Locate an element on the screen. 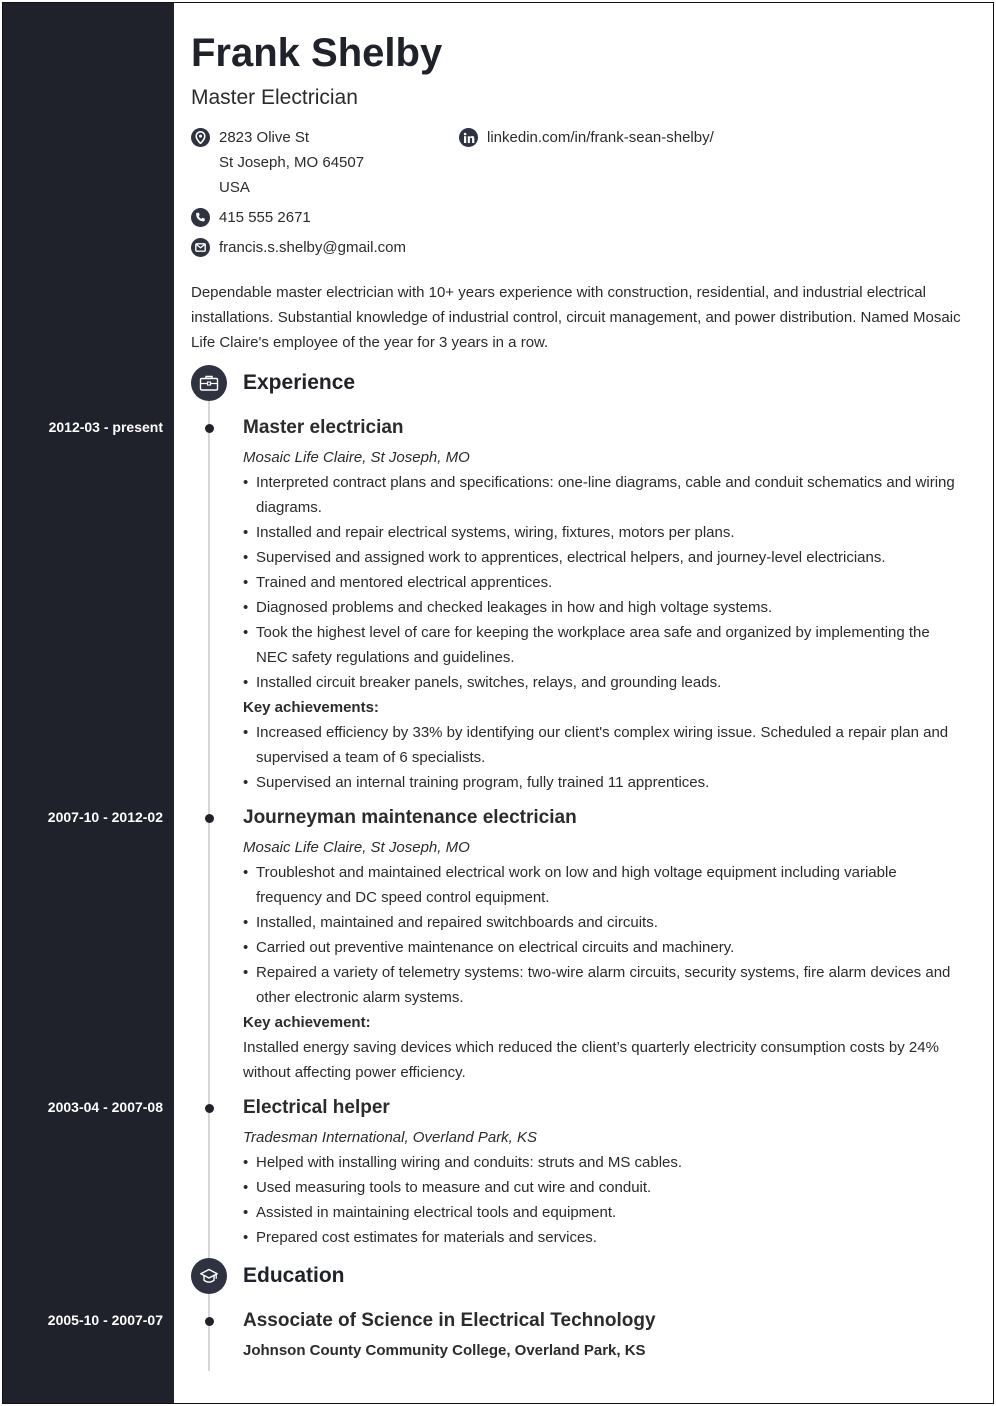 The image size is (996, 1406). address-line-1: 2823 Olive St is located at coordinates (264, 137).